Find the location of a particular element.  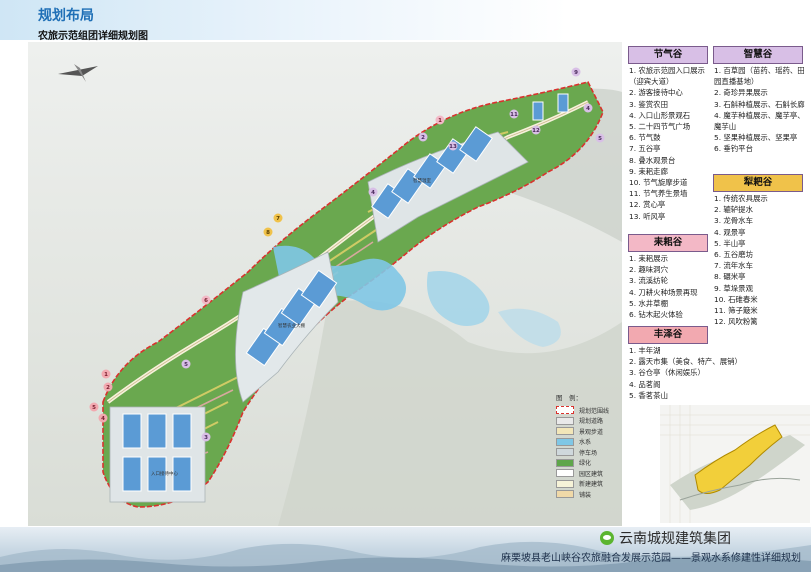

legend-label: 景观步道 is located at coordinates (591, 432).